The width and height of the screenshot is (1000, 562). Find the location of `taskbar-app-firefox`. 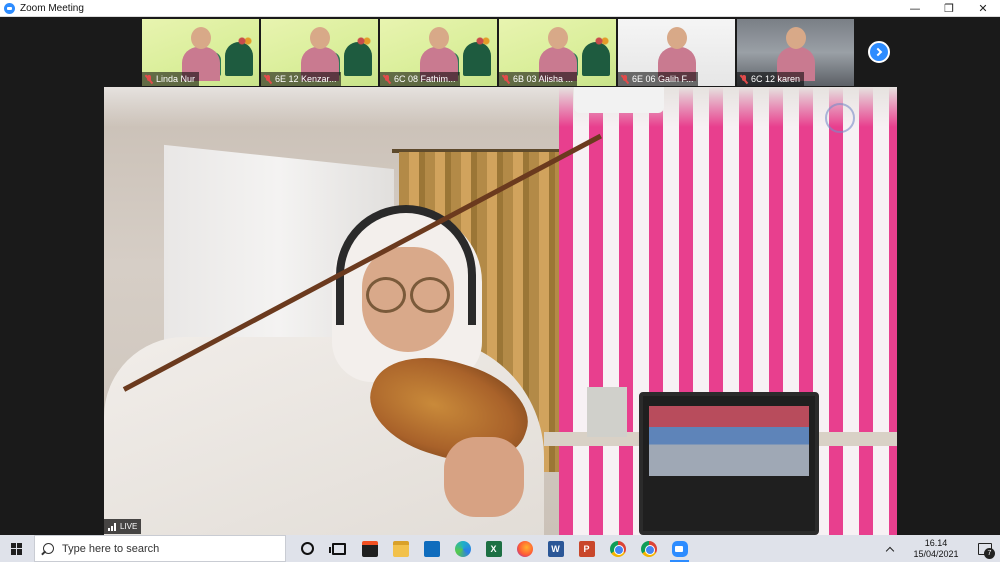

taskbar-app-firefox is located at coordinates (524, 548).